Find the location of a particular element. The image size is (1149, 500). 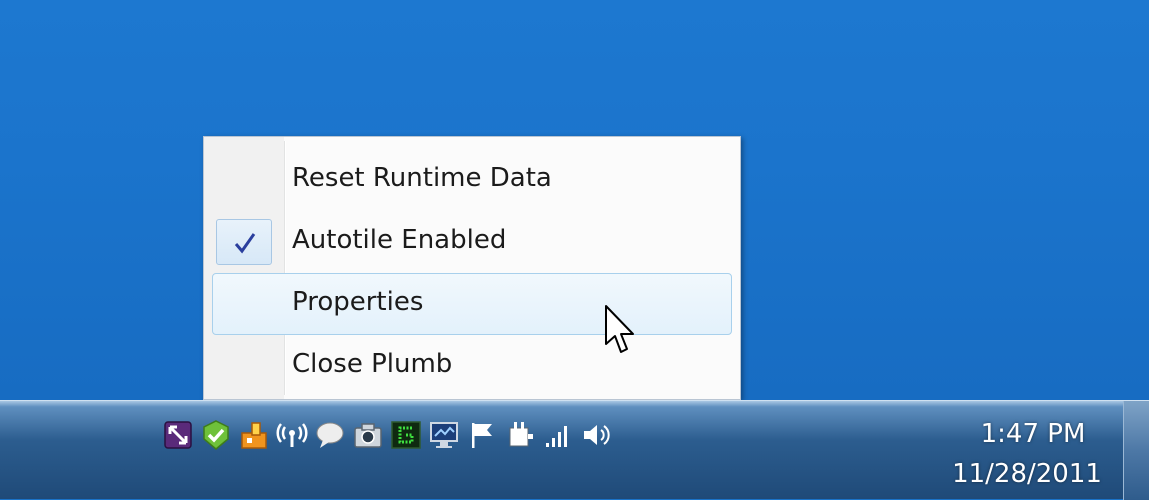

orange-app-icon is located at coordinates (254, 435).